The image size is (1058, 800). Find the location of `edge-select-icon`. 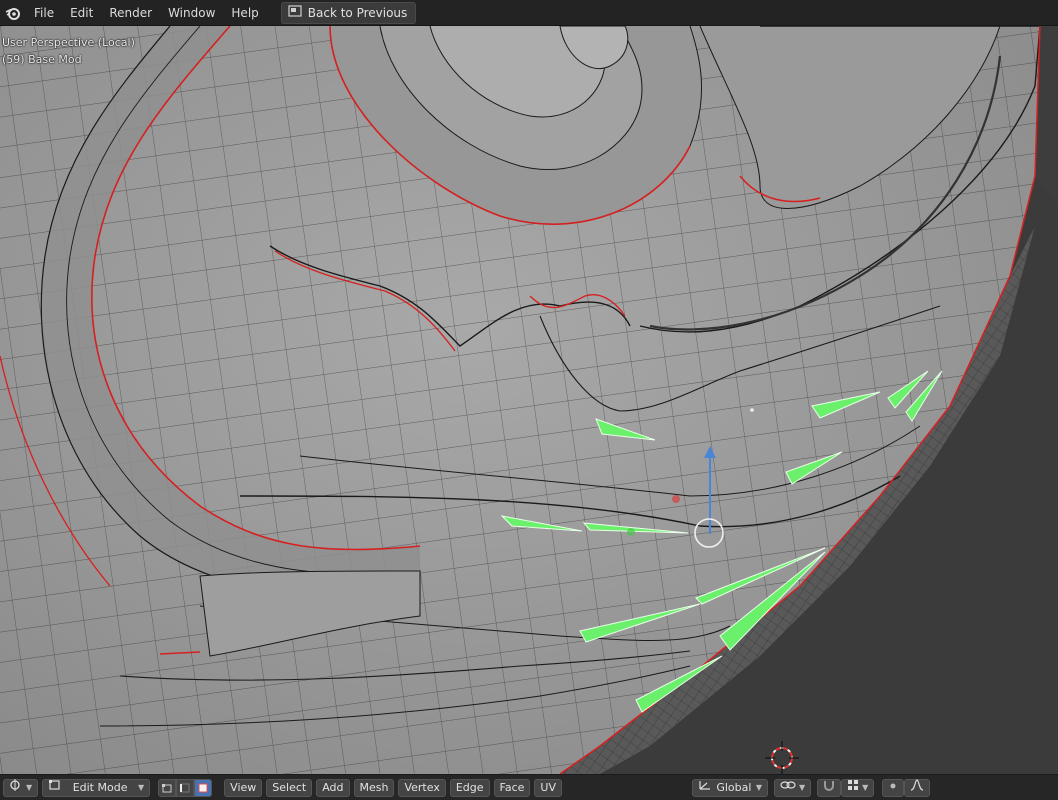

edge-select-icon is located at coordinates (185, 787).